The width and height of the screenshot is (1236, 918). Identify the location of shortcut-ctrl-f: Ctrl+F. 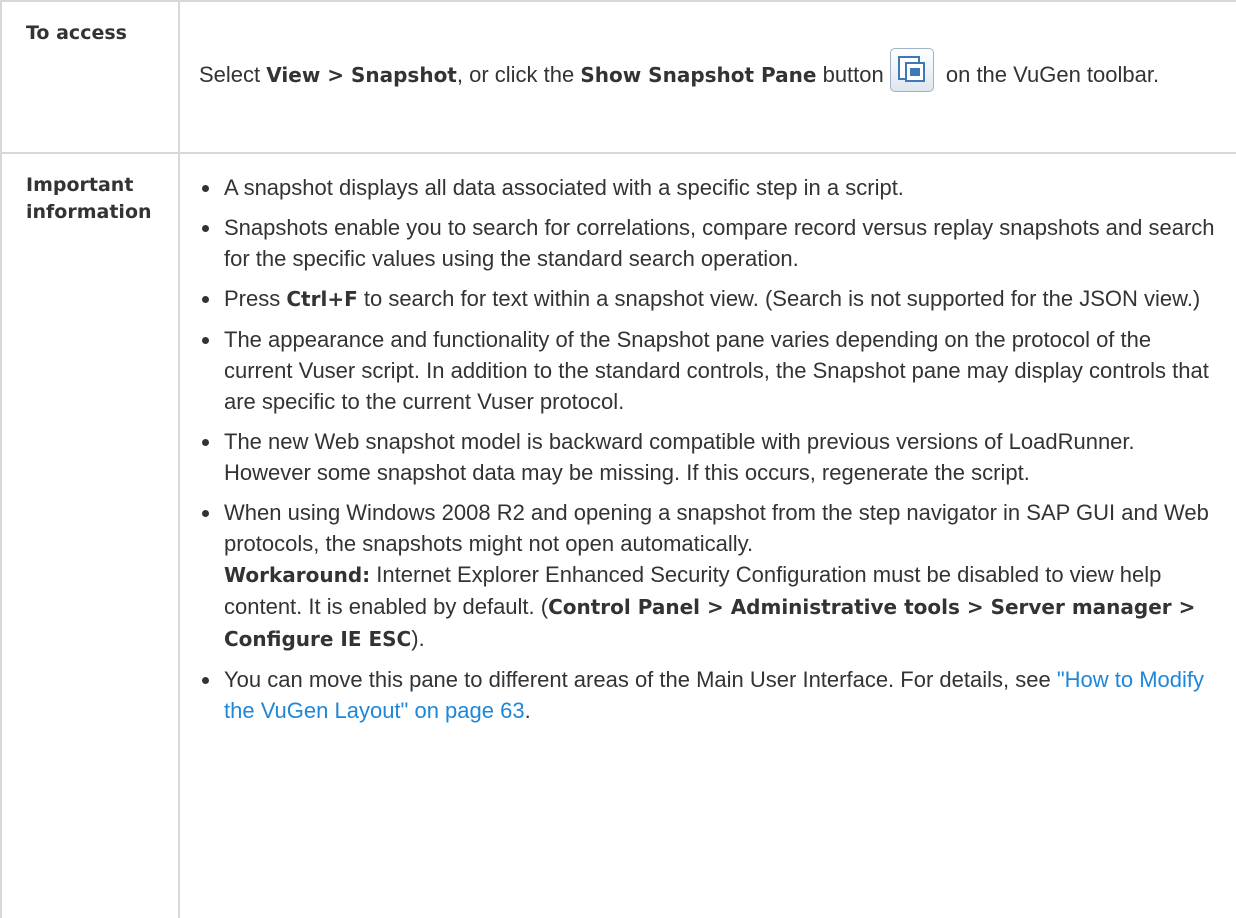
(322, 299).